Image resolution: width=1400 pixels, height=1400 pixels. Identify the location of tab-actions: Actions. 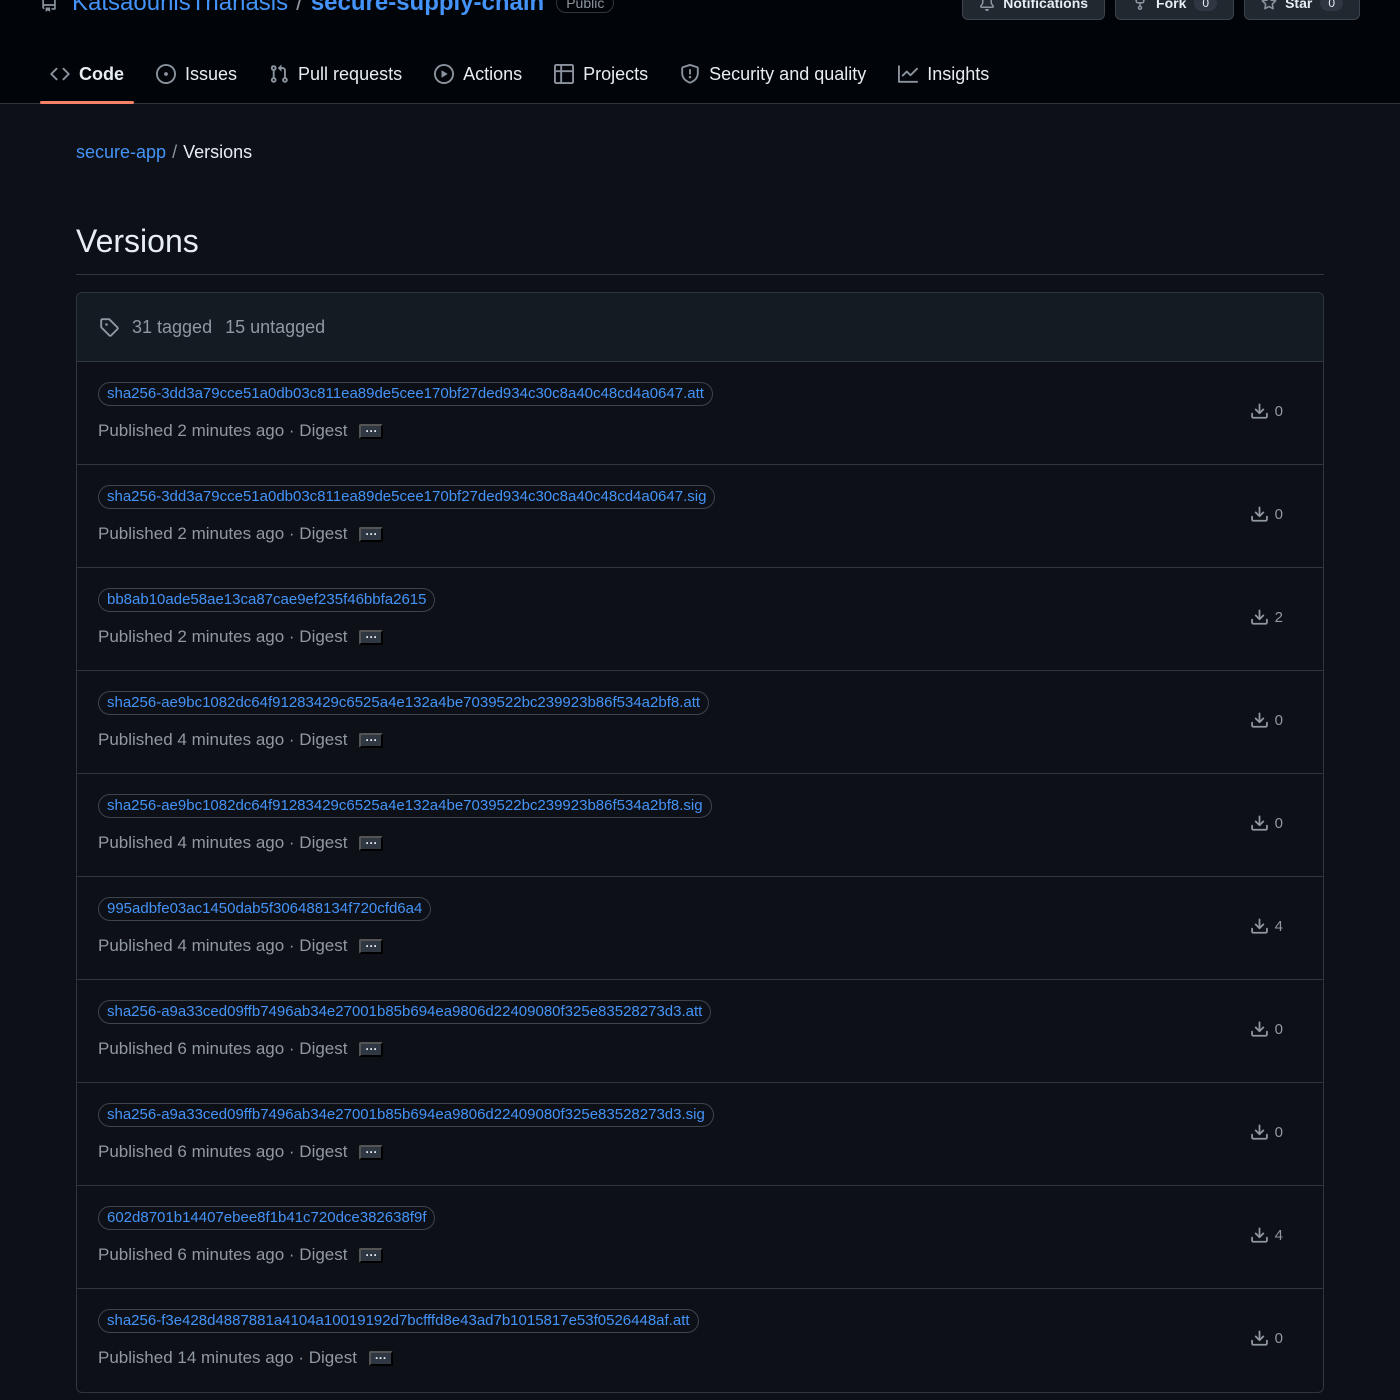
(478, 74).